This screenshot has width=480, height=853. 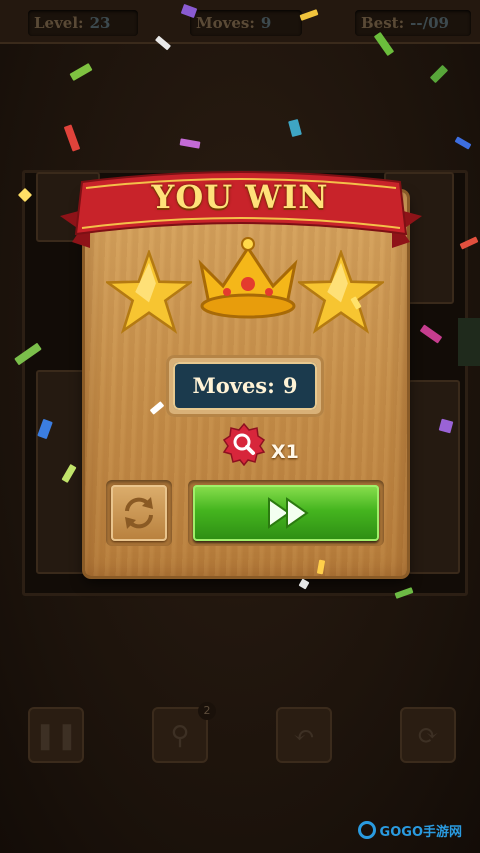 I want to click on best-label: Best:, so click(x=383, y=23).